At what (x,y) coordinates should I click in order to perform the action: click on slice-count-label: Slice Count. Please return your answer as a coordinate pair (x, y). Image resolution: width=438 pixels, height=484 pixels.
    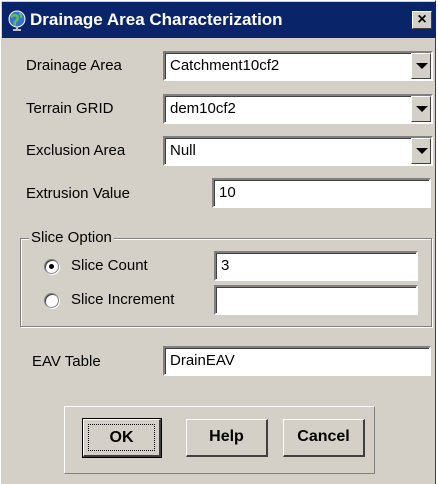
    Looking at the image, I should click on (109, 265).